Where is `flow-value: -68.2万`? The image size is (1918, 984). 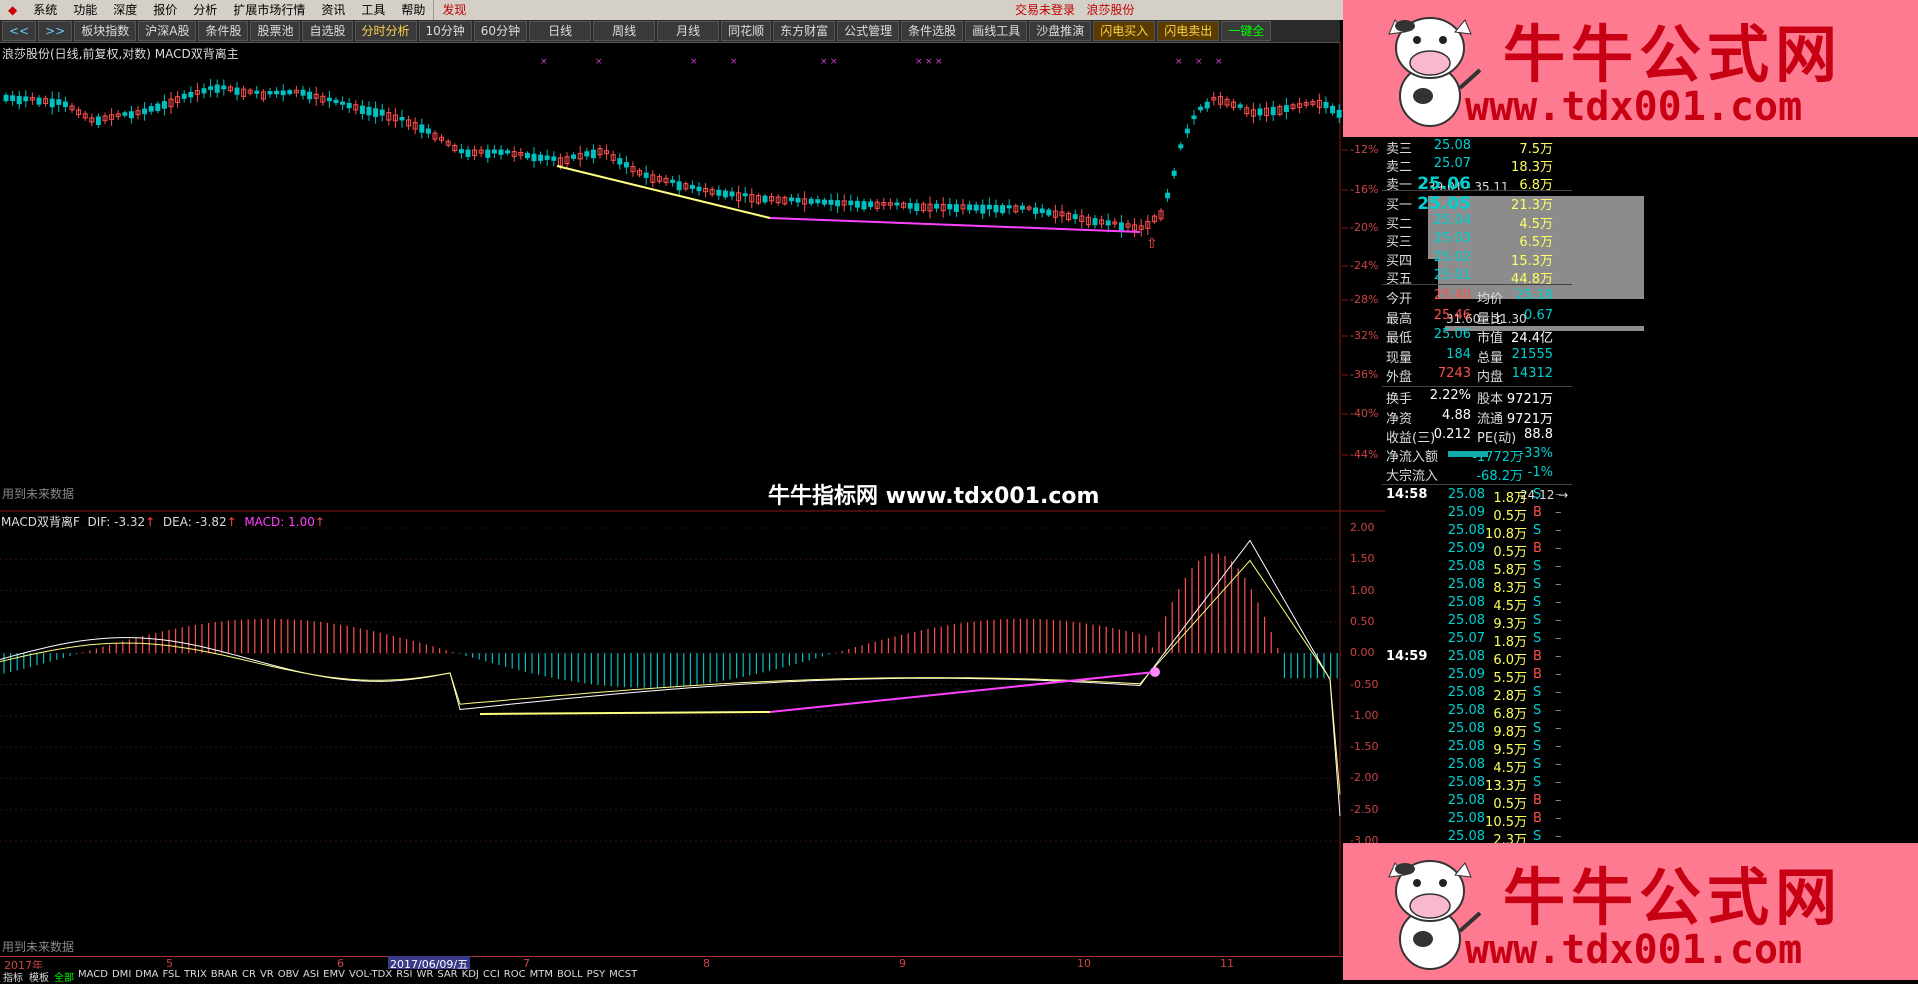
flow-value: -68.2万 is located at coordinates (1499, 476).